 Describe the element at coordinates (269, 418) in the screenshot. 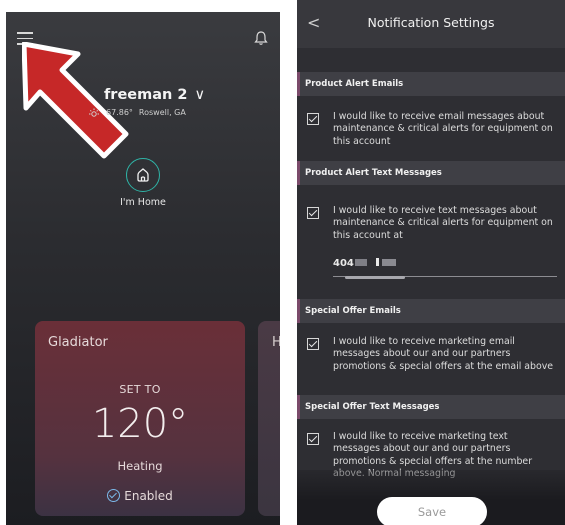

I see `next-device-card: H` at that location.